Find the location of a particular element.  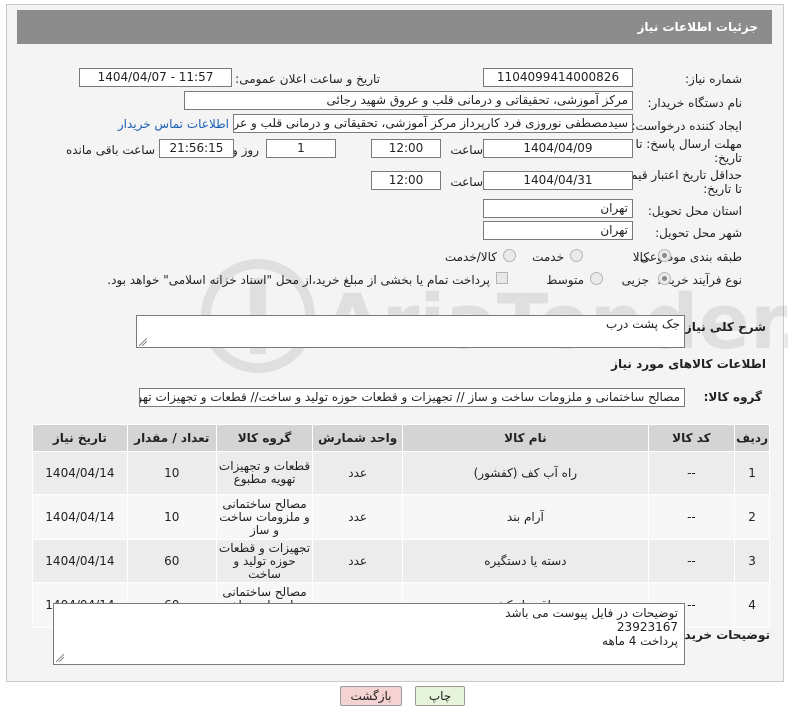

cell-row: 1 is located at coordinates (752, 473).